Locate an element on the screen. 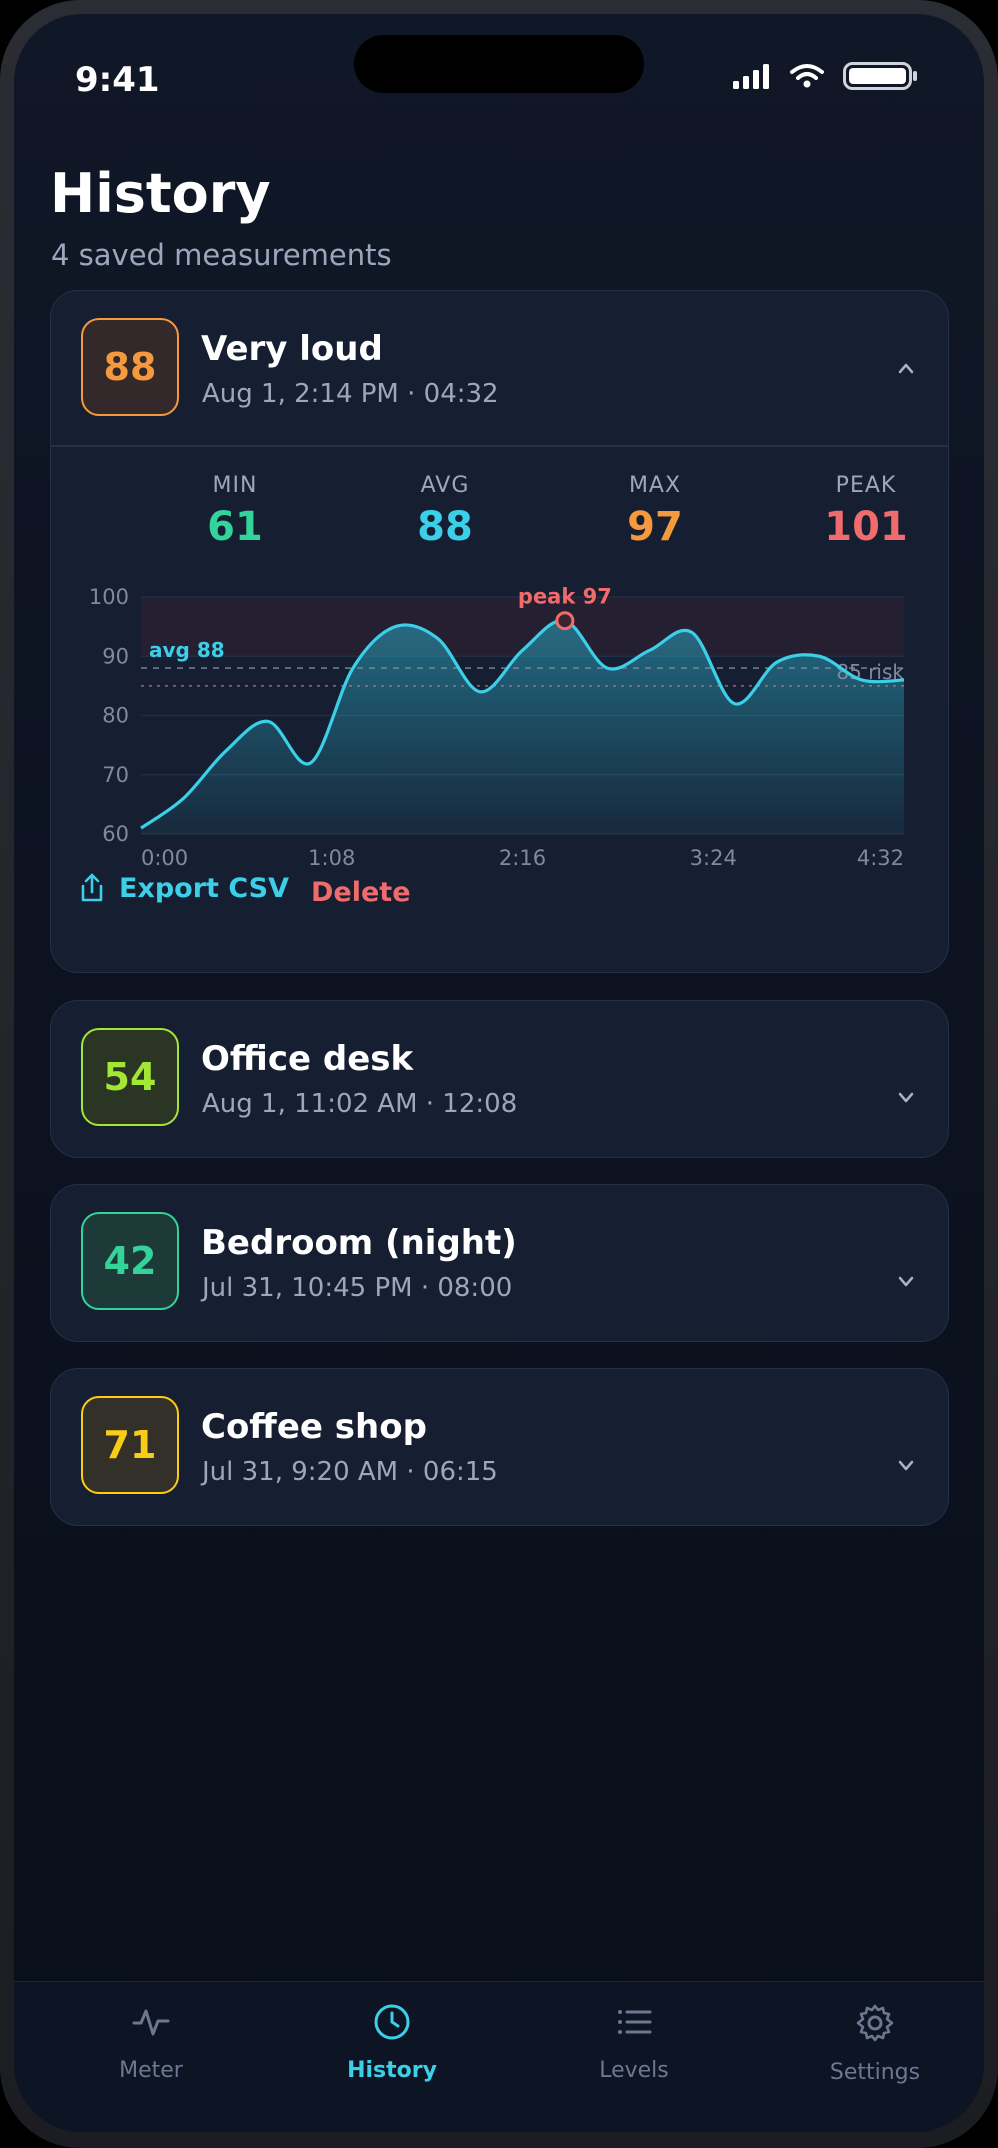 The width and height of the screenshot is (998, 2148). level-badge: 54 is located at coordinates (130, 1077).